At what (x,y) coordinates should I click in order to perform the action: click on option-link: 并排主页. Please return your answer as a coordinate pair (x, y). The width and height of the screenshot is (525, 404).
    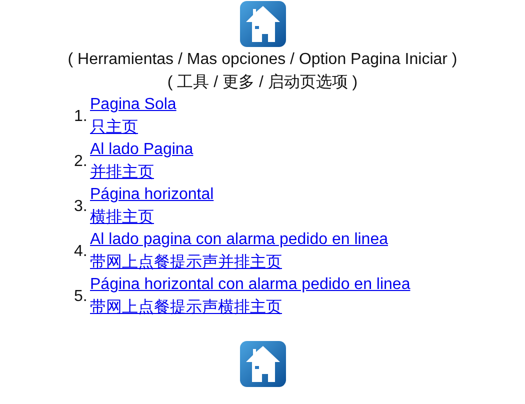
    Looking at the image, I should click on (122, 173).